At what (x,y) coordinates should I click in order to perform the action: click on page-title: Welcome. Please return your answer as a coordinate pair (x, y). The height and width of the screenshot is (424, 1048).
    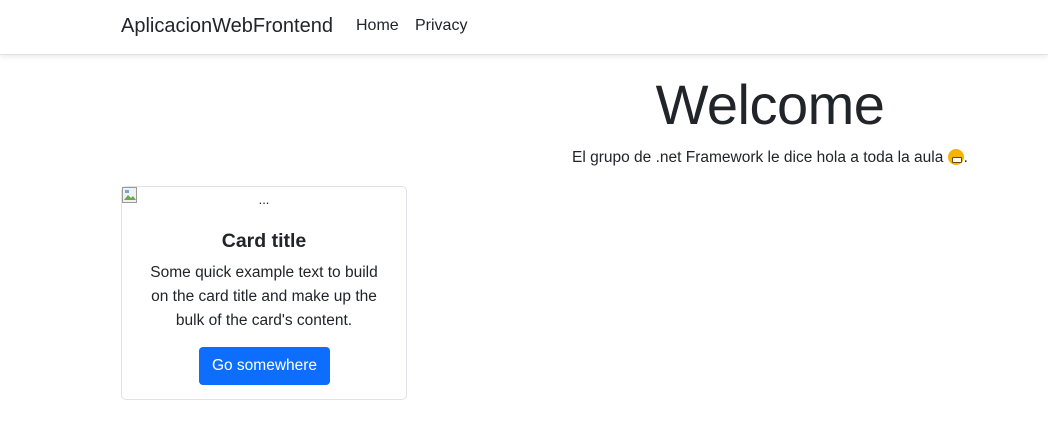
    Looking at the image, I should click on (770, 104).